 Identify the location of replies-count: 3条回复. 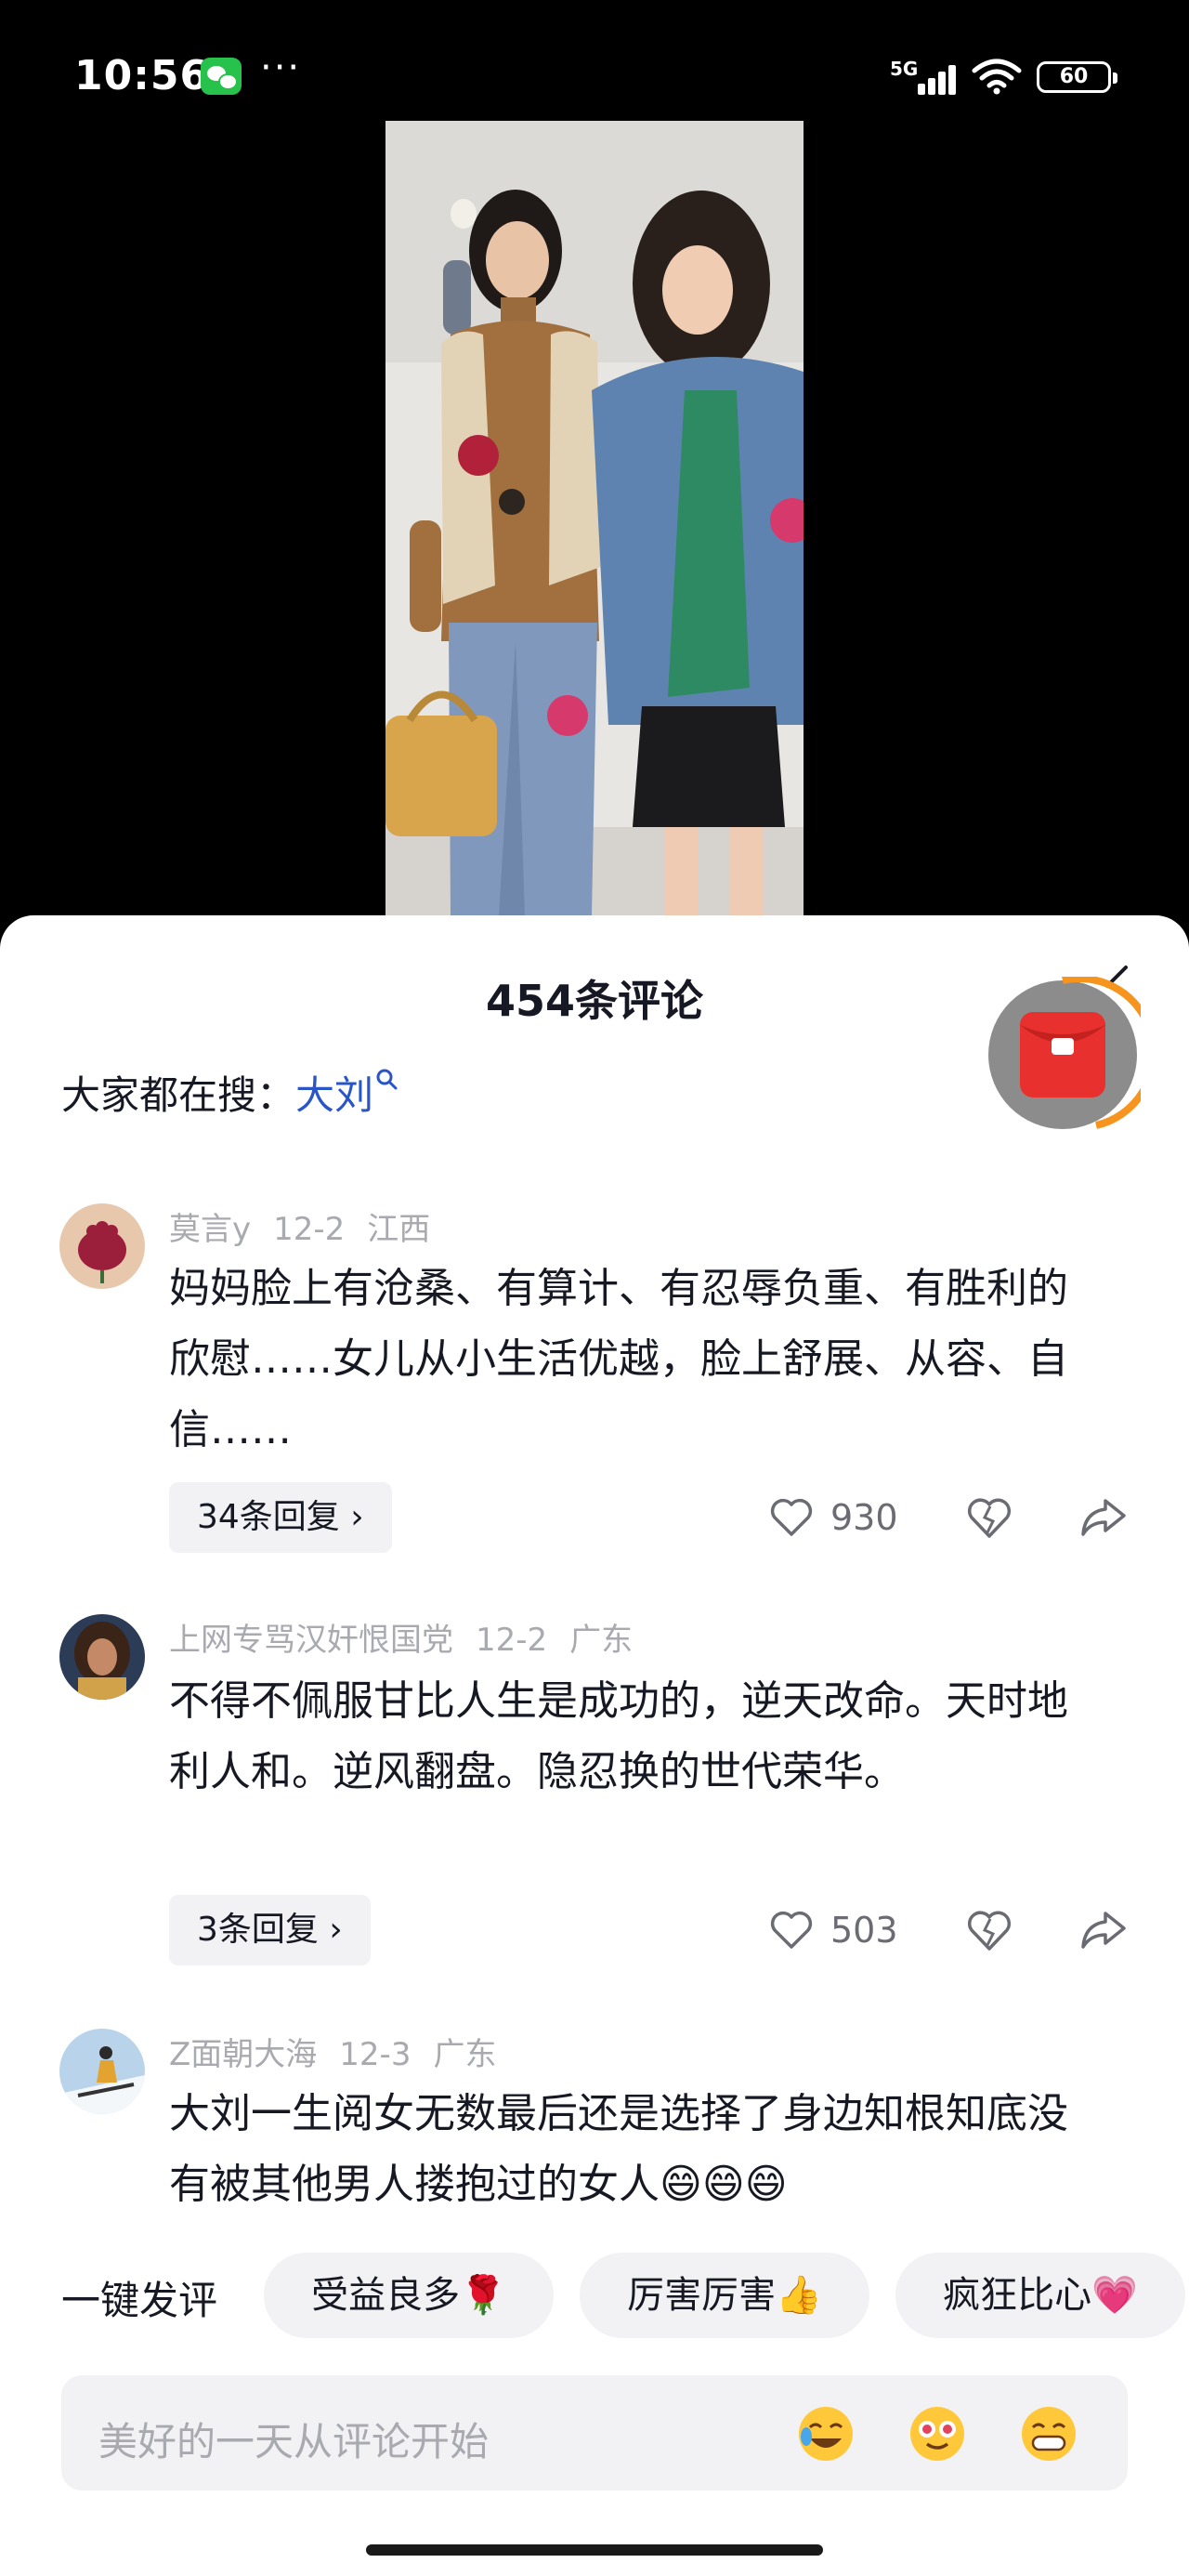
(258, 1930).